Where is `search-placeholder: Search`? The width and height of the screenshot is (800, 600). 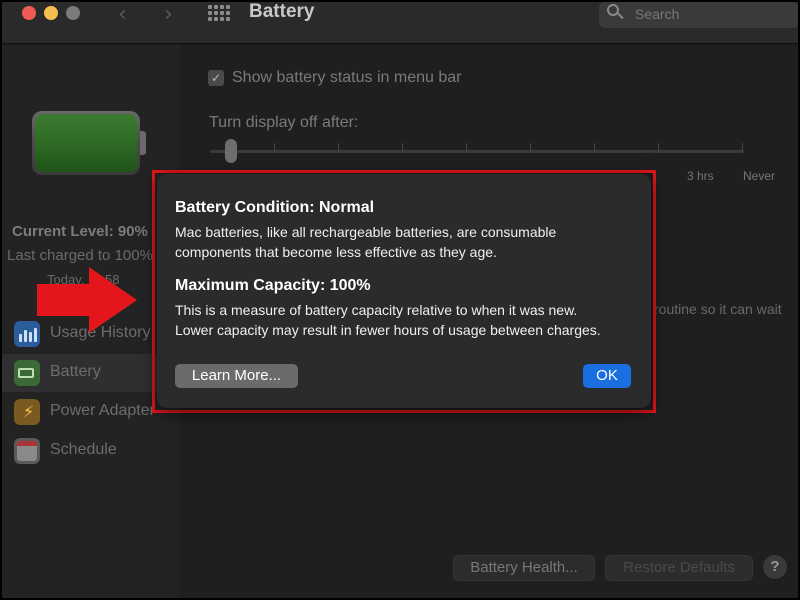 search-placeholder: Search is located at coordinates (657, 14).